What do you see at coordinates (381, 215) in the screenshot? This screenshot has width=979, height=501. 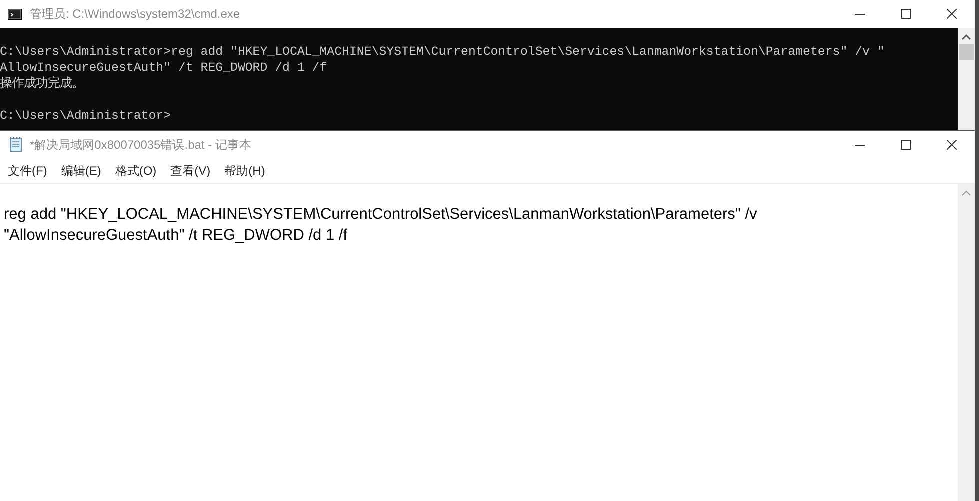 I see `text-line: reg add "HKEY_LOCAL_MACHINE\SYSTEM\CurrentControlSet\Services\LanmanWorkstation\Parameters" /v` at bounding box center [381, 215].